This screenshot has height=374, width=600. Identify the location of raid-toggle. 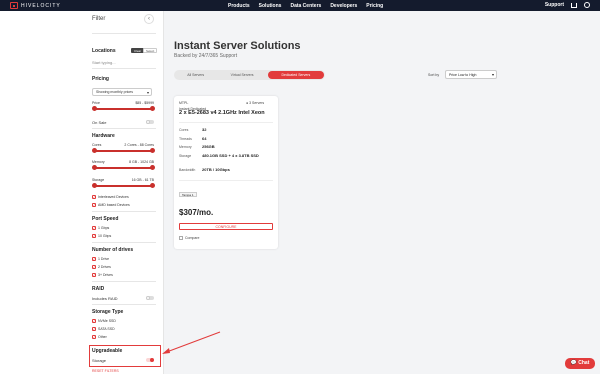
(150, 298).